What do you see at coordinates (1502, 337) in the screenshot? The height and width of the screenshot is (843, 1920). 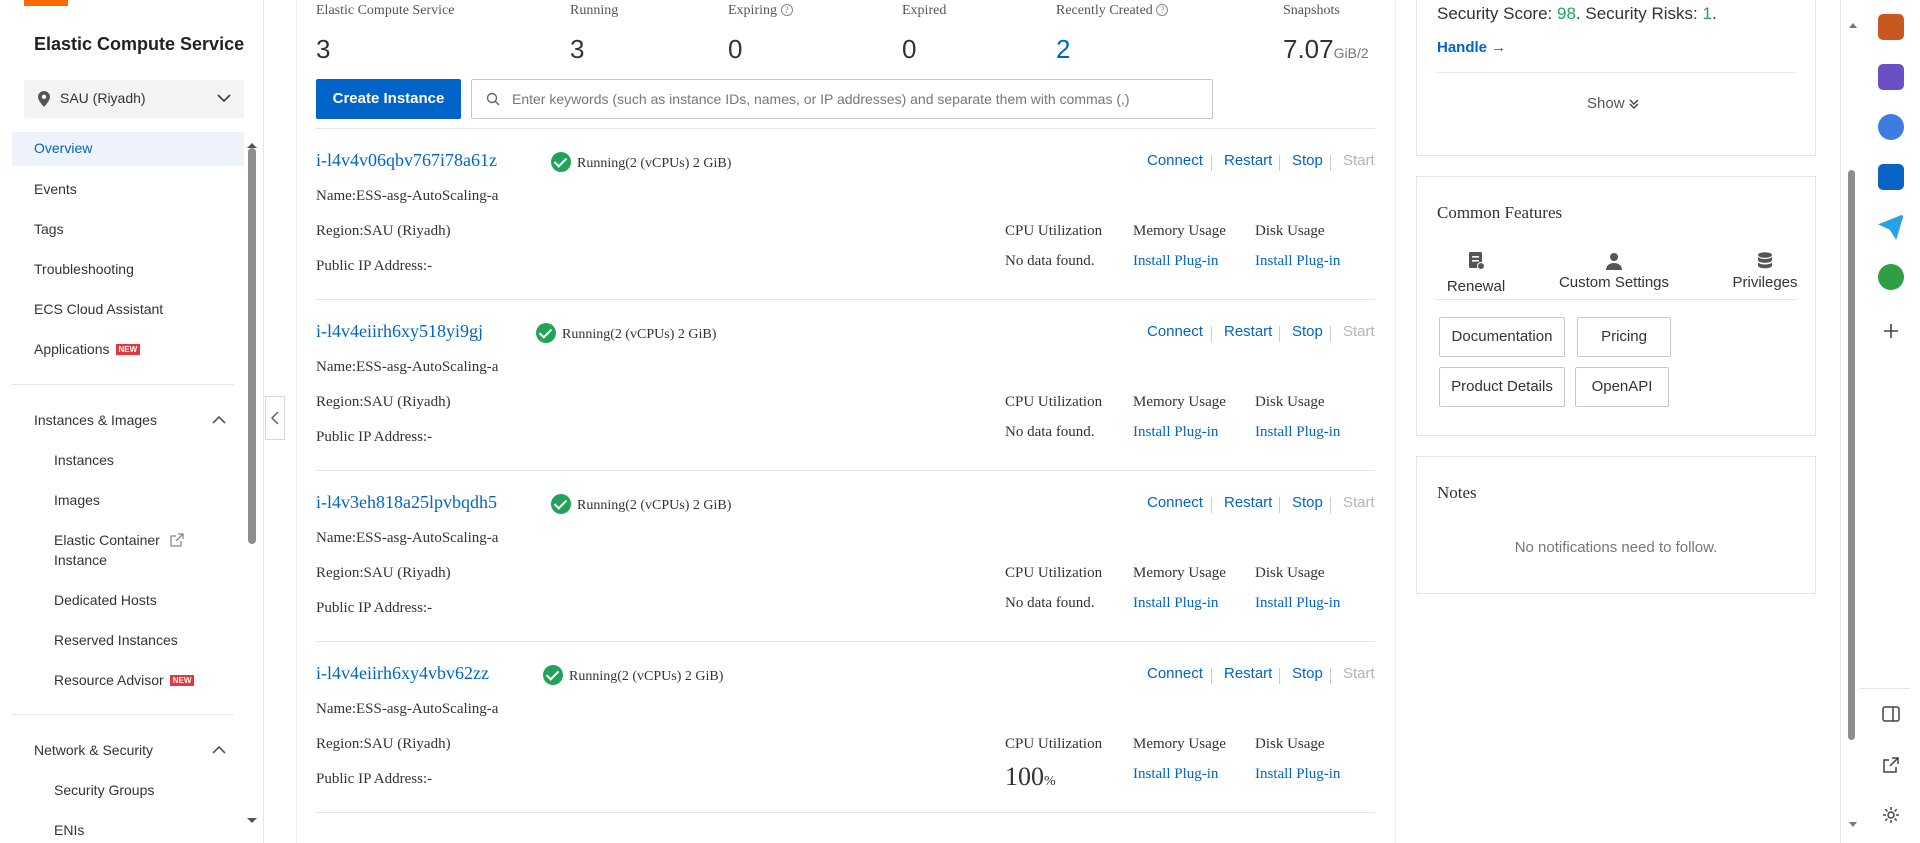 I see `documentation-button: Documentation` at bounding box center [1502, 337].